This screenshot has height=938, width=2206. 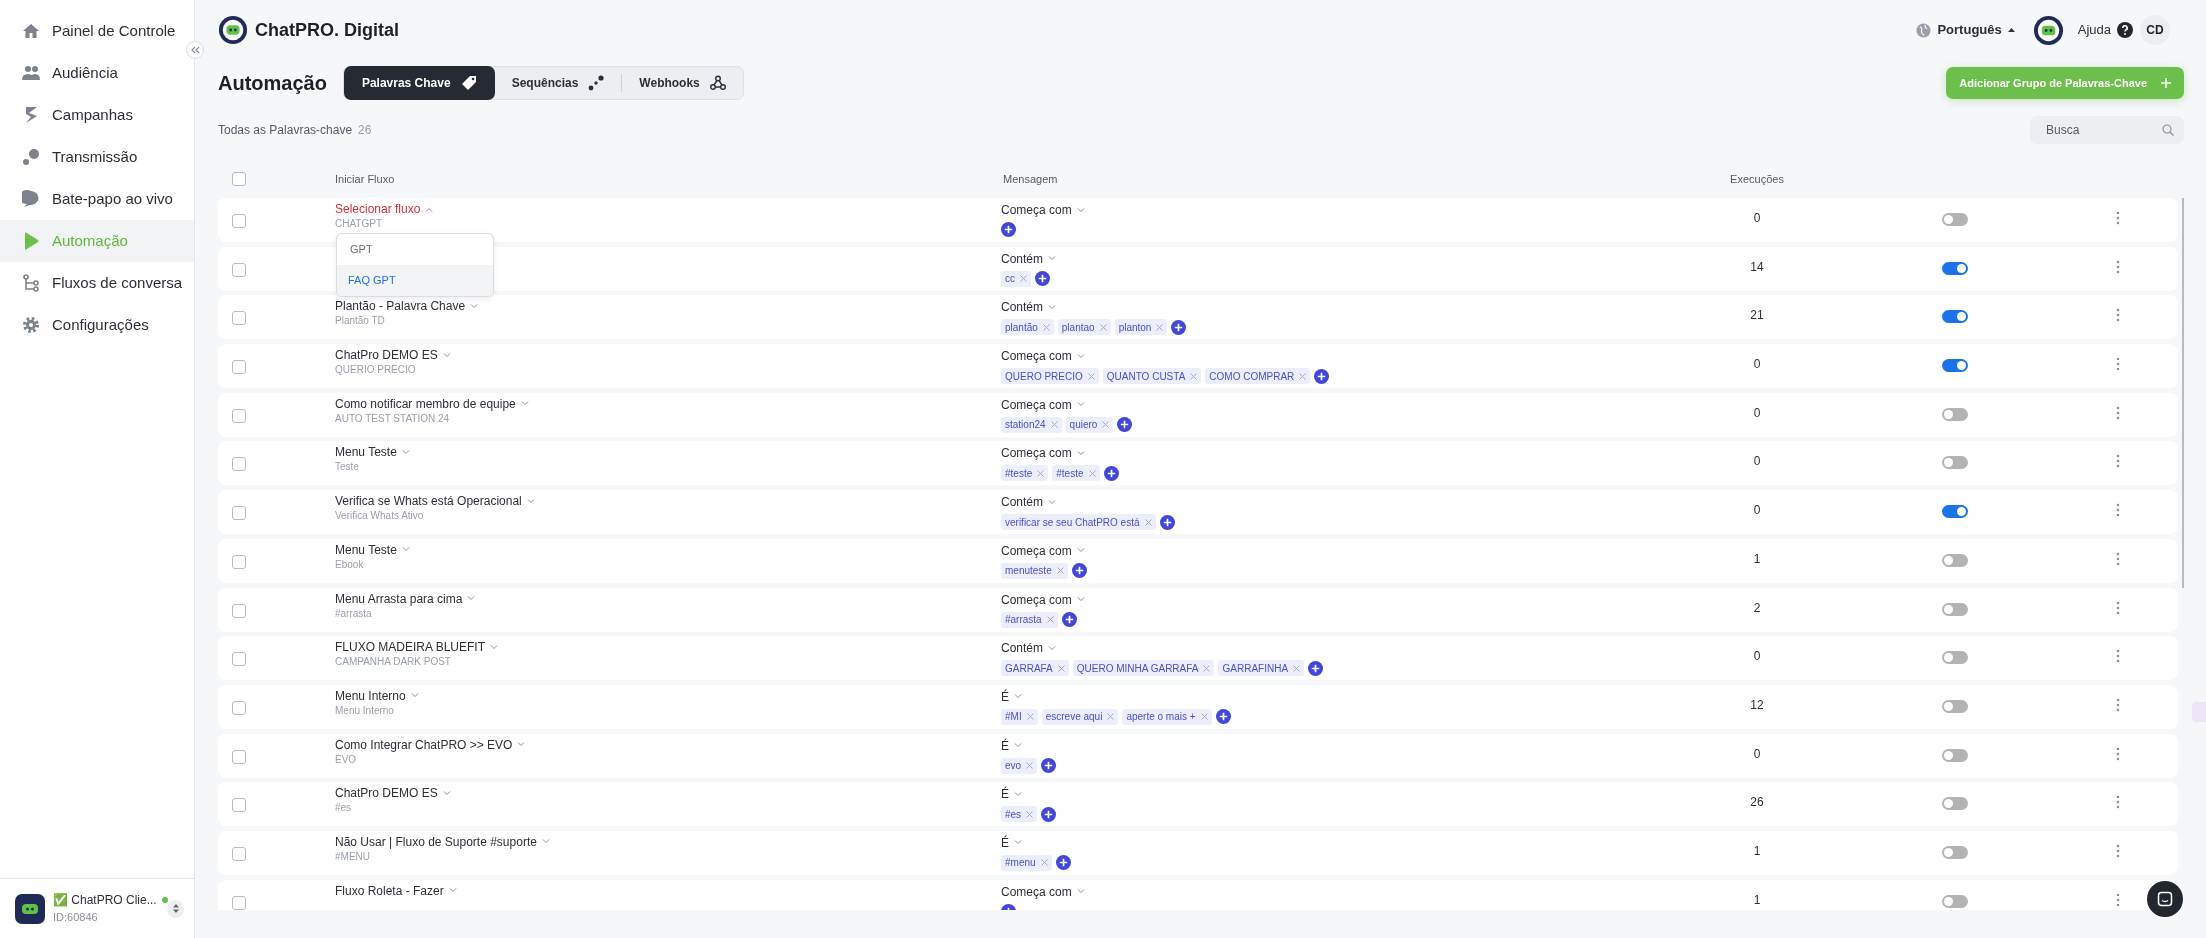 What do you see at coordinates (419, 83) in the screenshot?
I see `tab: Palavras Chave` at bounding box center [419, 83].